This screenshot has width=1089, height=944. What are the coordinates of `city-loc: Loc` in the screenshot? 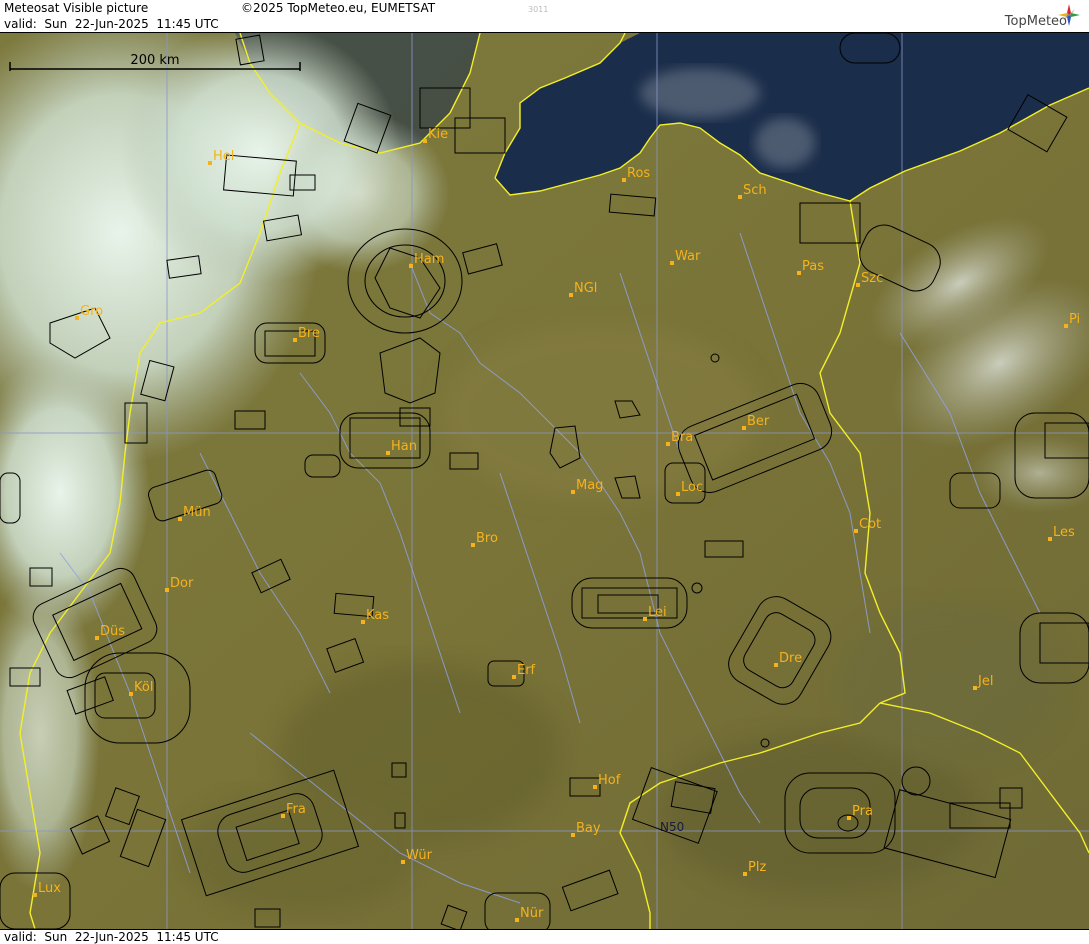 It's located at (689, 488).